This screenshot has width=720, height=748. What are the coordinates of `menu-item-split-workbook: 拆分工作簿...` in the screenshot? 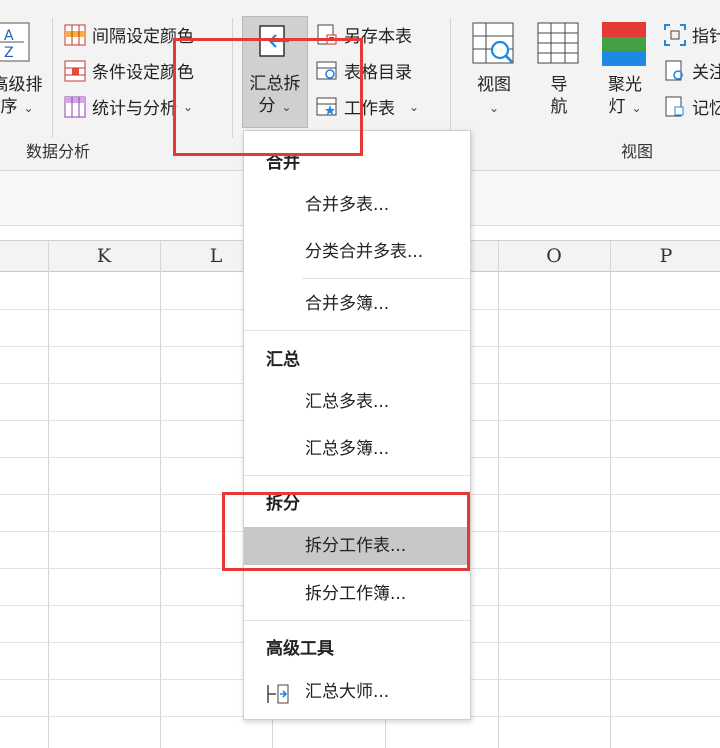 It's located at (357, 594).